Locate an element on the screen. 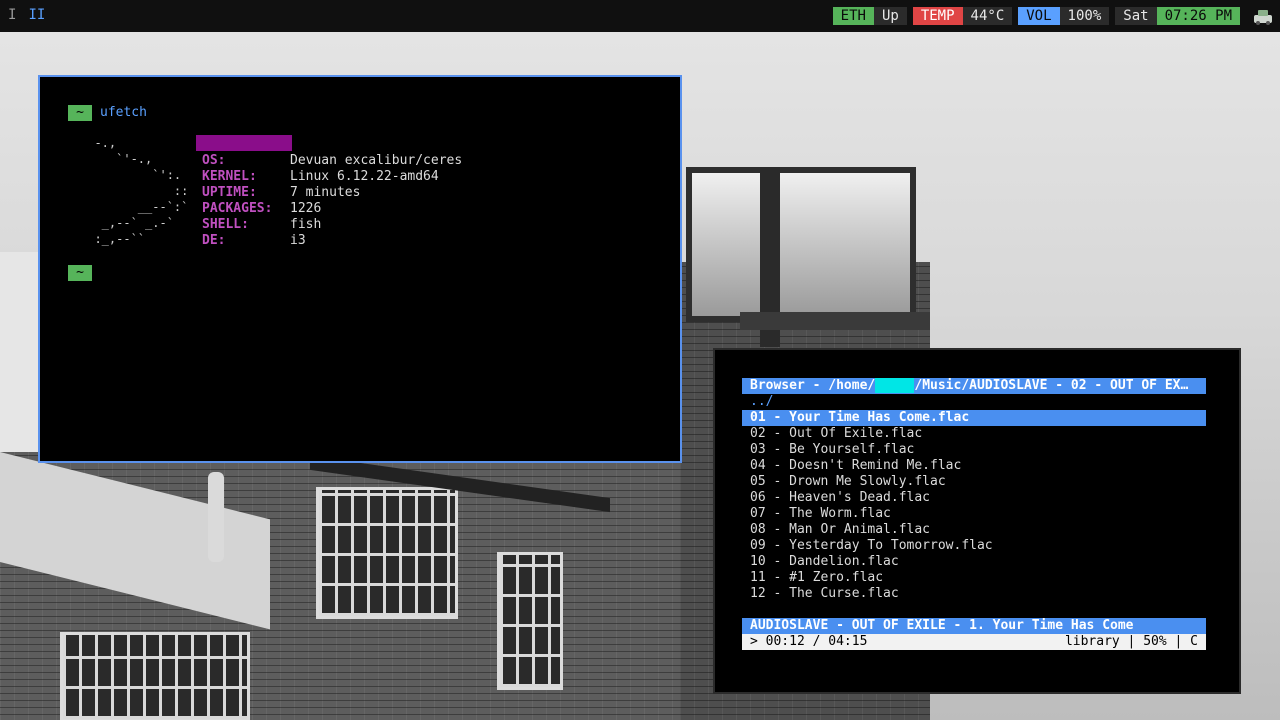 Image resolution: width=1280 pixels, height=720 pixels. info-key: UPTIME: is located at coordinates (229, 192).